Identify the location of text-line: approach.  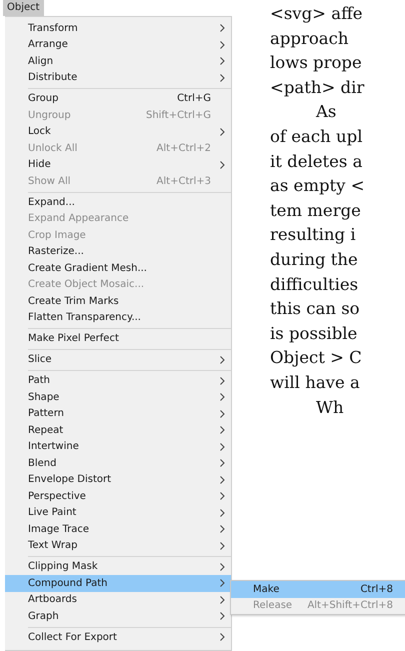
(309, 38).